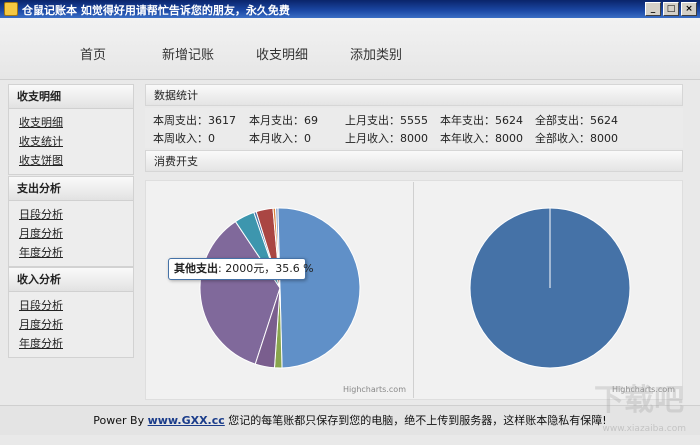 This screenshot has width=700, height=445. What do you see at coordinates (639, 400) in the screenshot?
I see `watermark-logo-icon: 下载吧` at bounding box center [639, 400].